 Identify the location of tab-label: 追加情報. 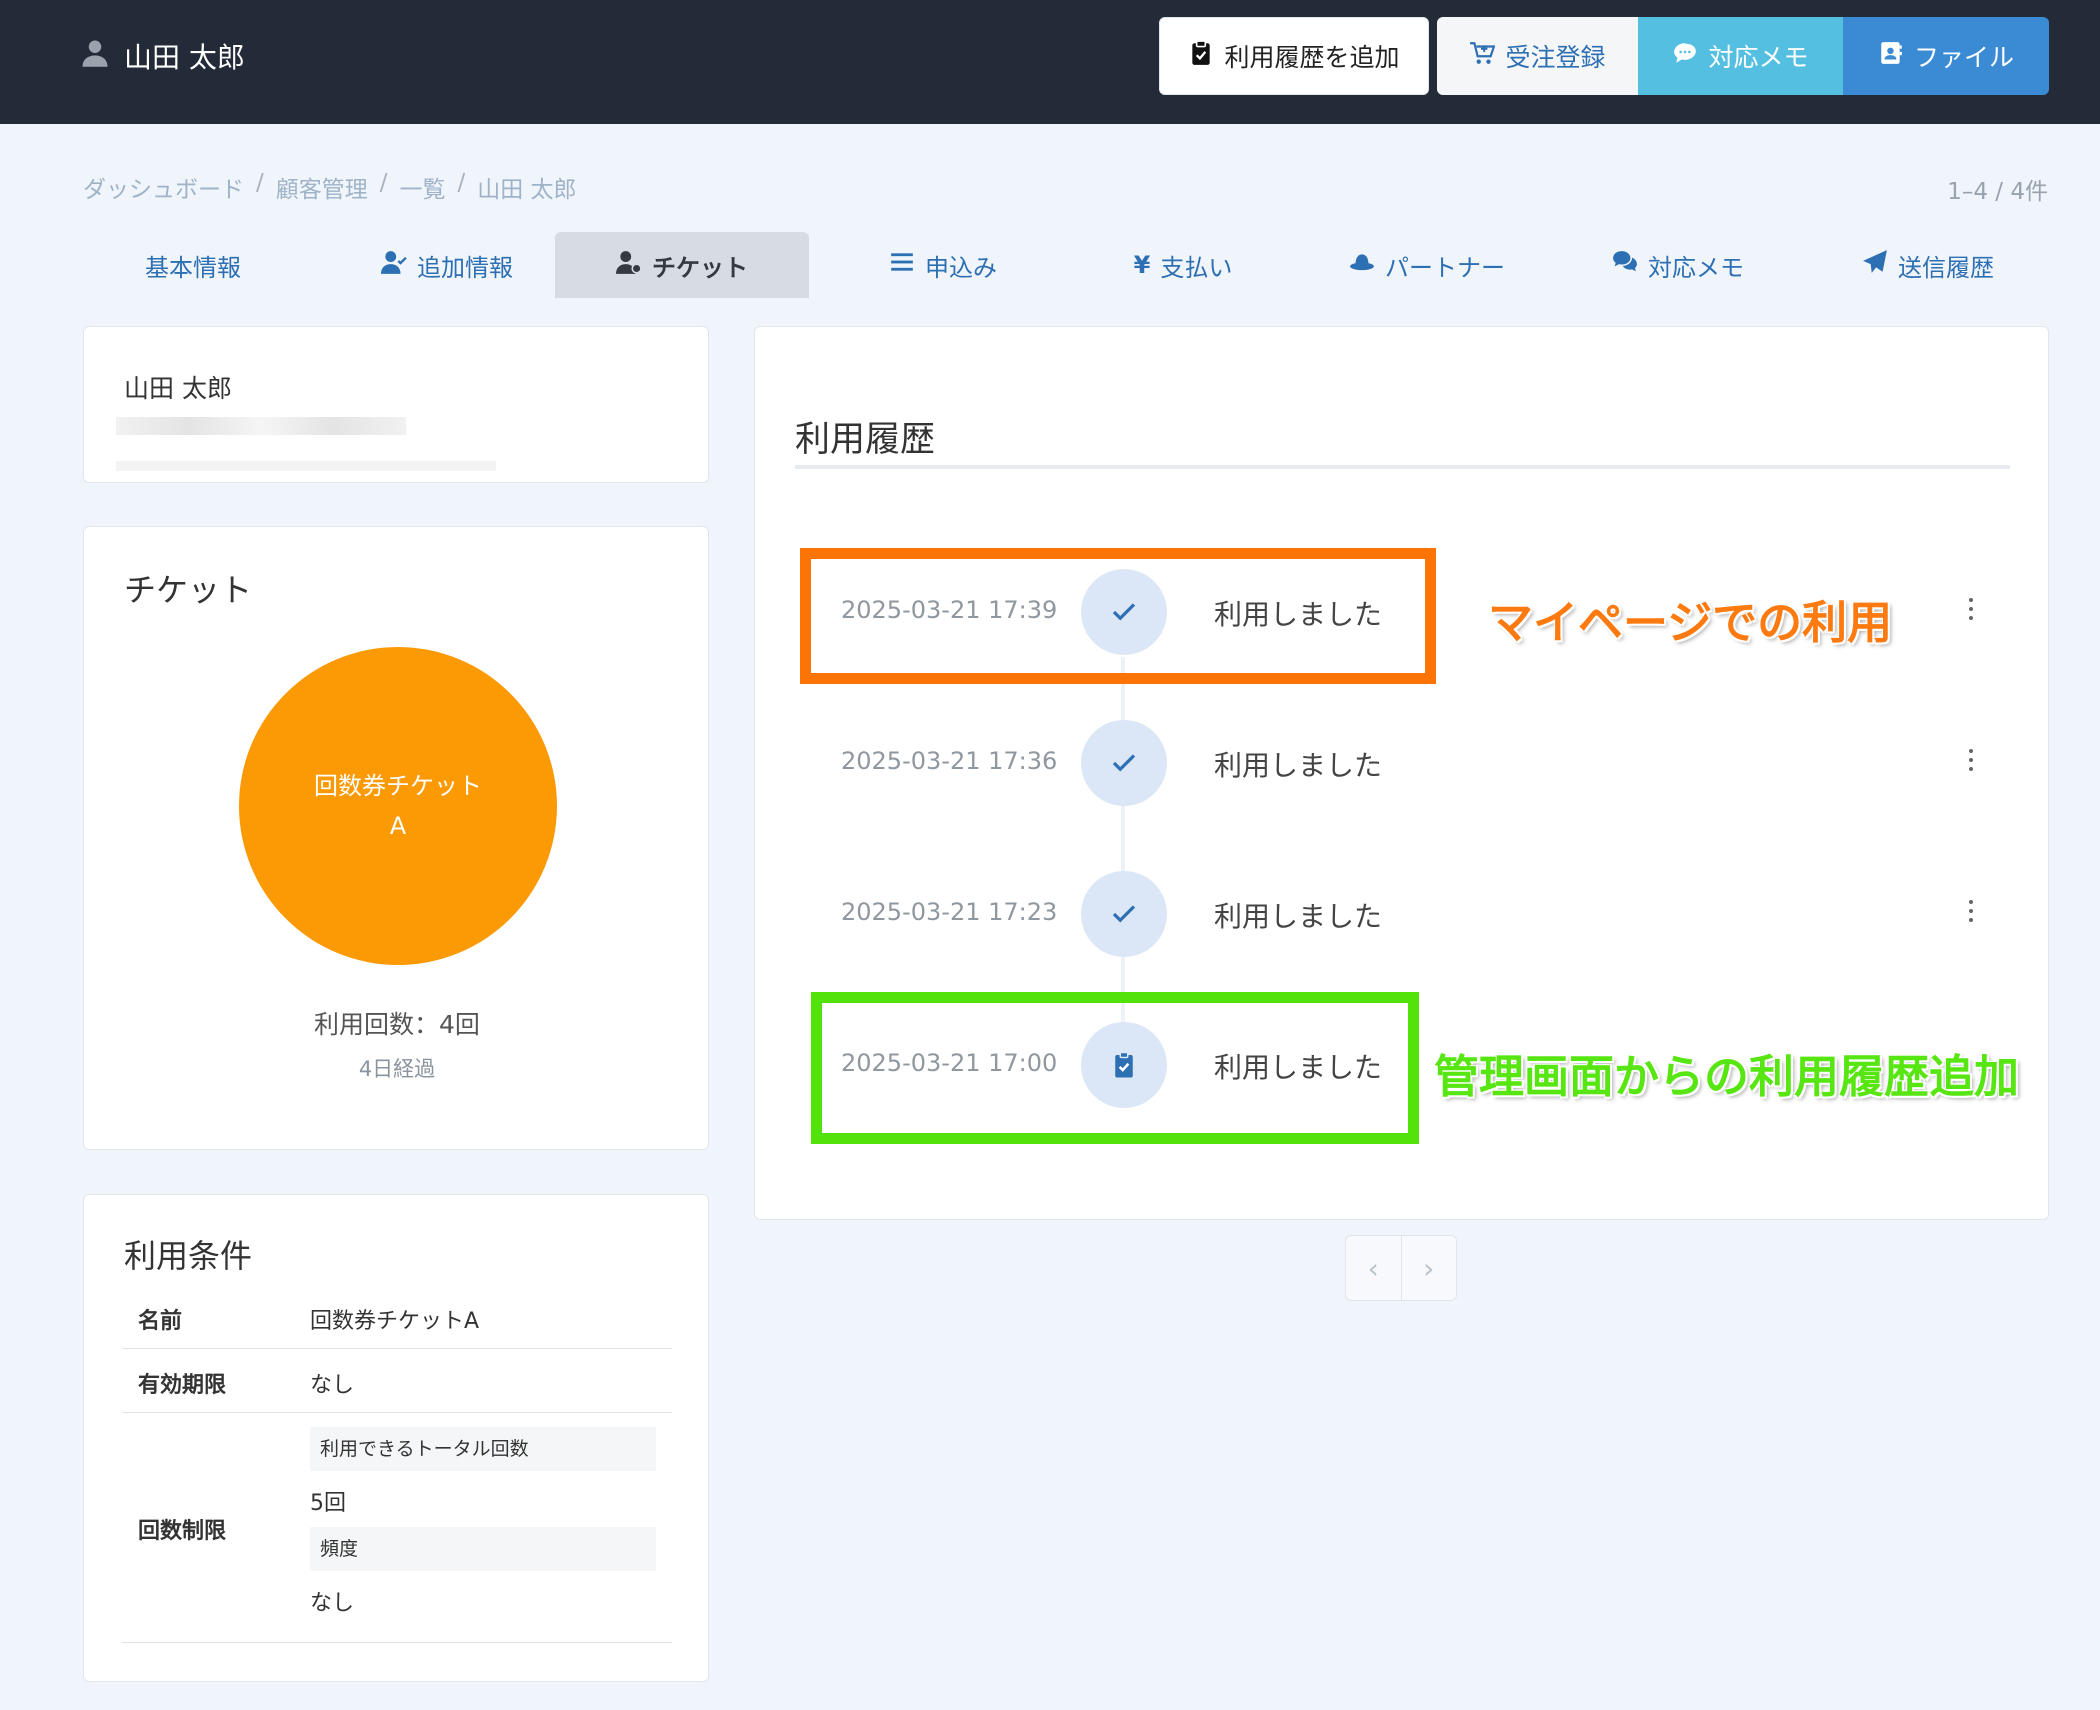
(465, 267).